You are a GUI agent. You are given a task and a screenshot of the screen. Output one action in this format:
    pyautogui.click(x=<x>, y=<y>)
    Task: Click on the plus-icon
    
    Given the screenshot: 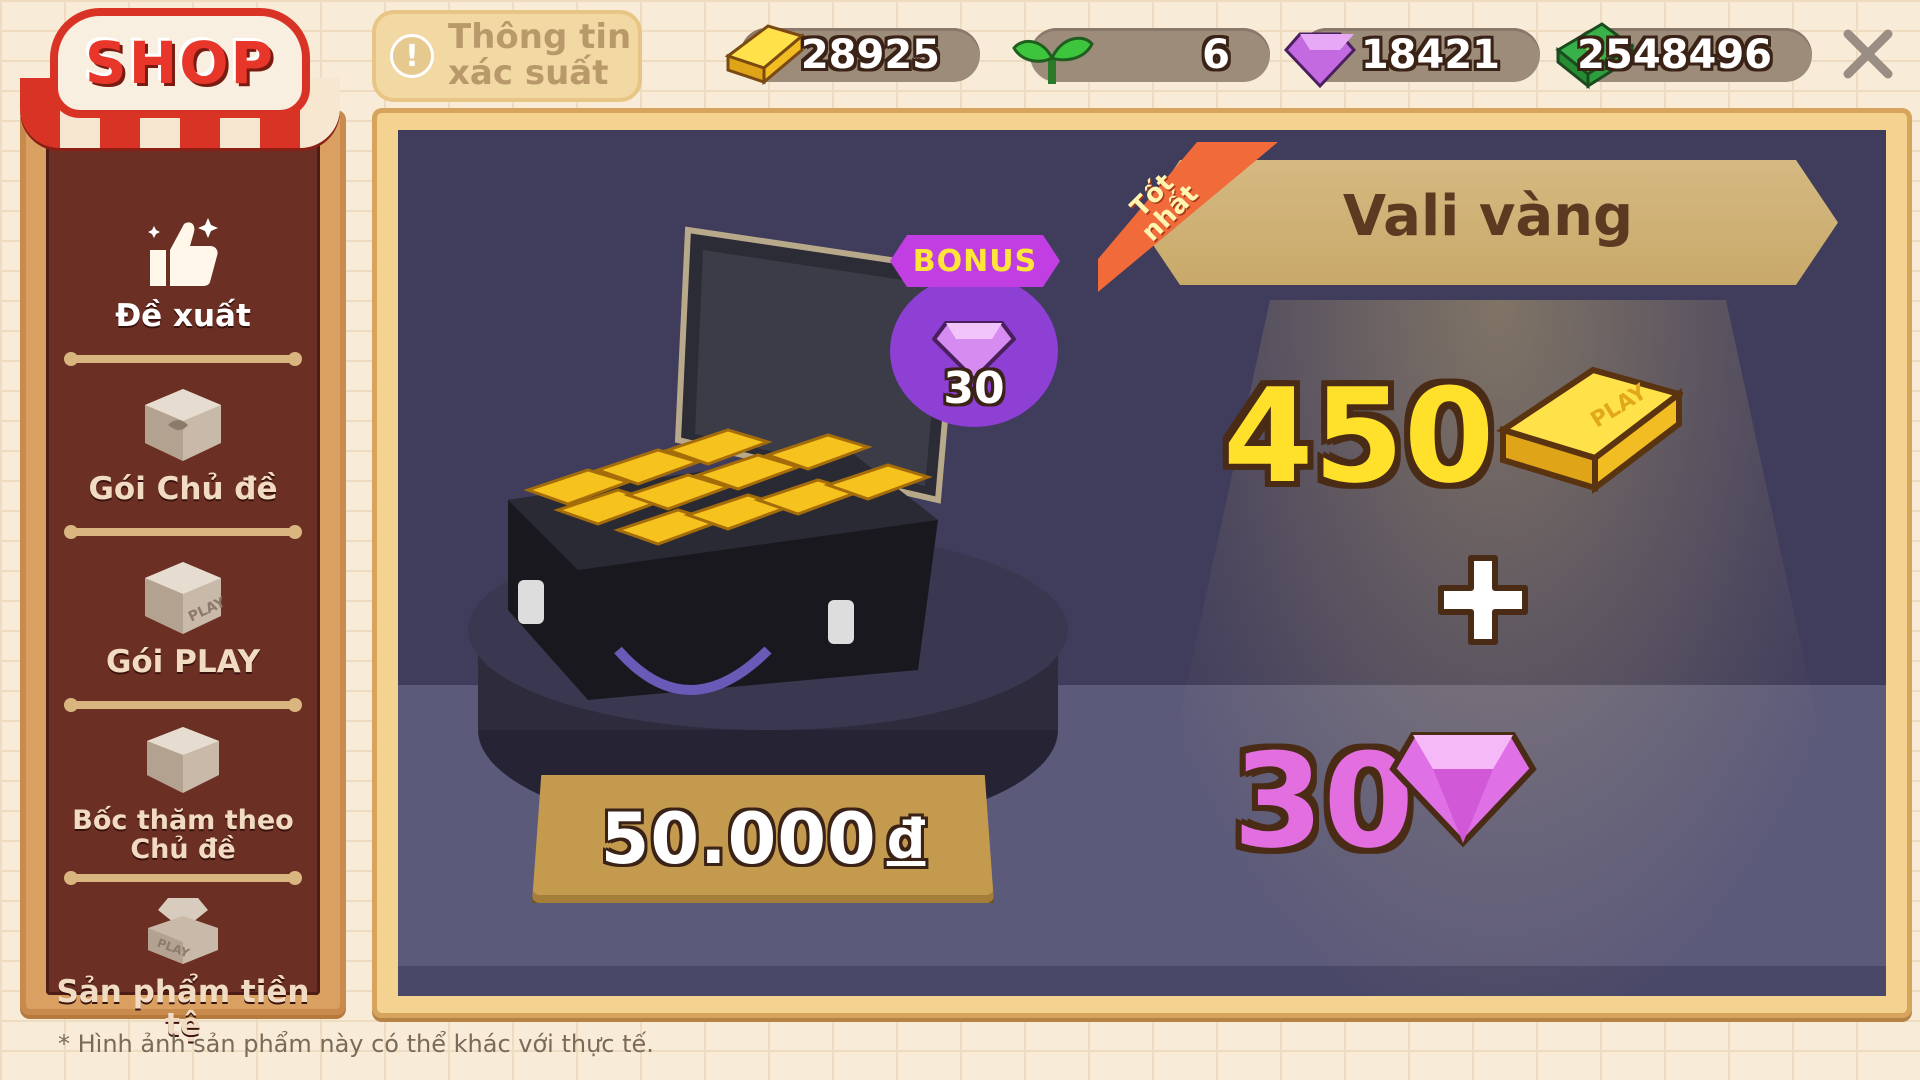 What is the action you would take?
    pyautogui.click(x=1483, y=600)
    